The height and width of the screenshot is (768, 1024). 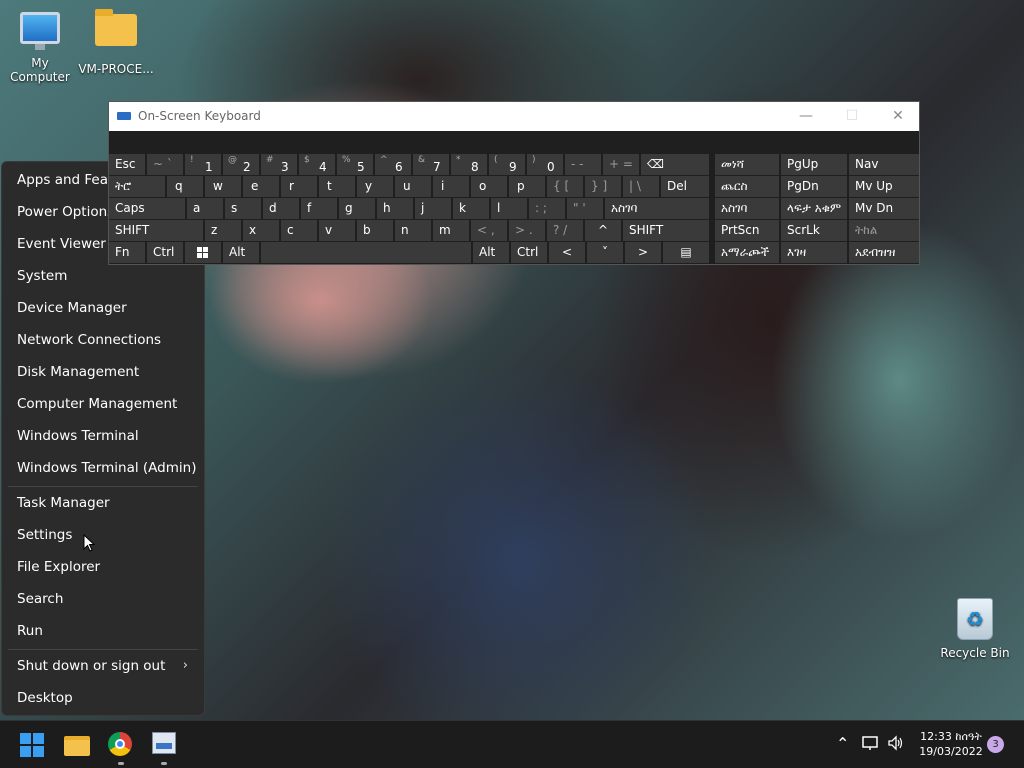 What do you see at coordinates (509, 208) in the screenshot?
I see `key-l: l` at bounding box center [509, 208].